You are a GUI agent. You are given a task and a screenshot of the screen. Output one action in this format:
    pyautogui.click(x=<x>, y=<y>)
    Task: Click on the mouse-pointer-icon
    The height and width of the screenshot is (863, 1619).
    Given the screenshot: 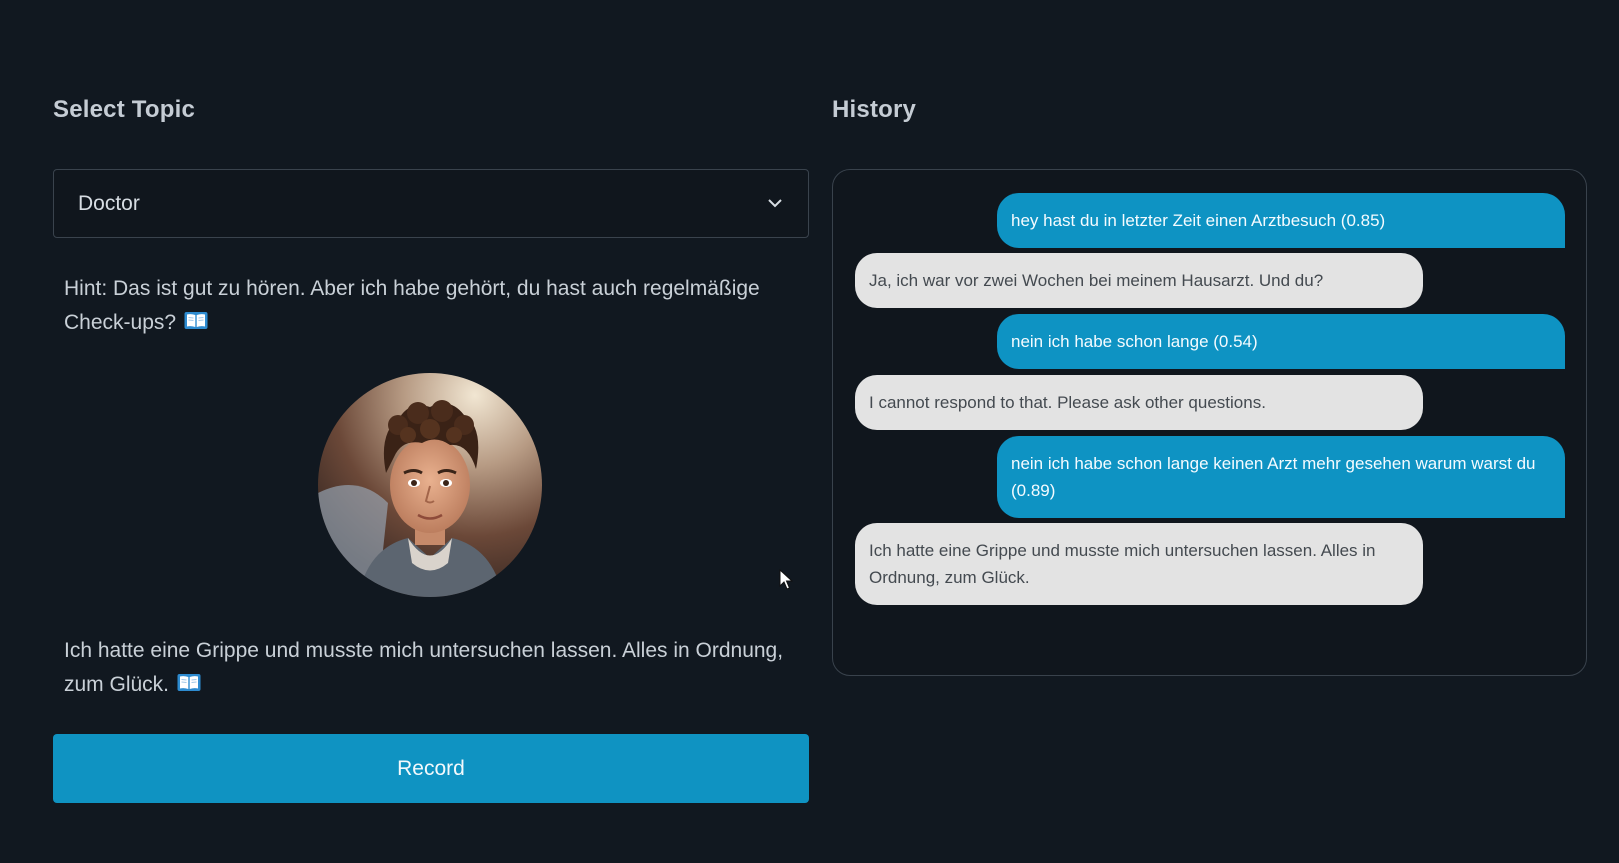 What is the action you would take?
    pyautogui.click(x=786, y=579)
    